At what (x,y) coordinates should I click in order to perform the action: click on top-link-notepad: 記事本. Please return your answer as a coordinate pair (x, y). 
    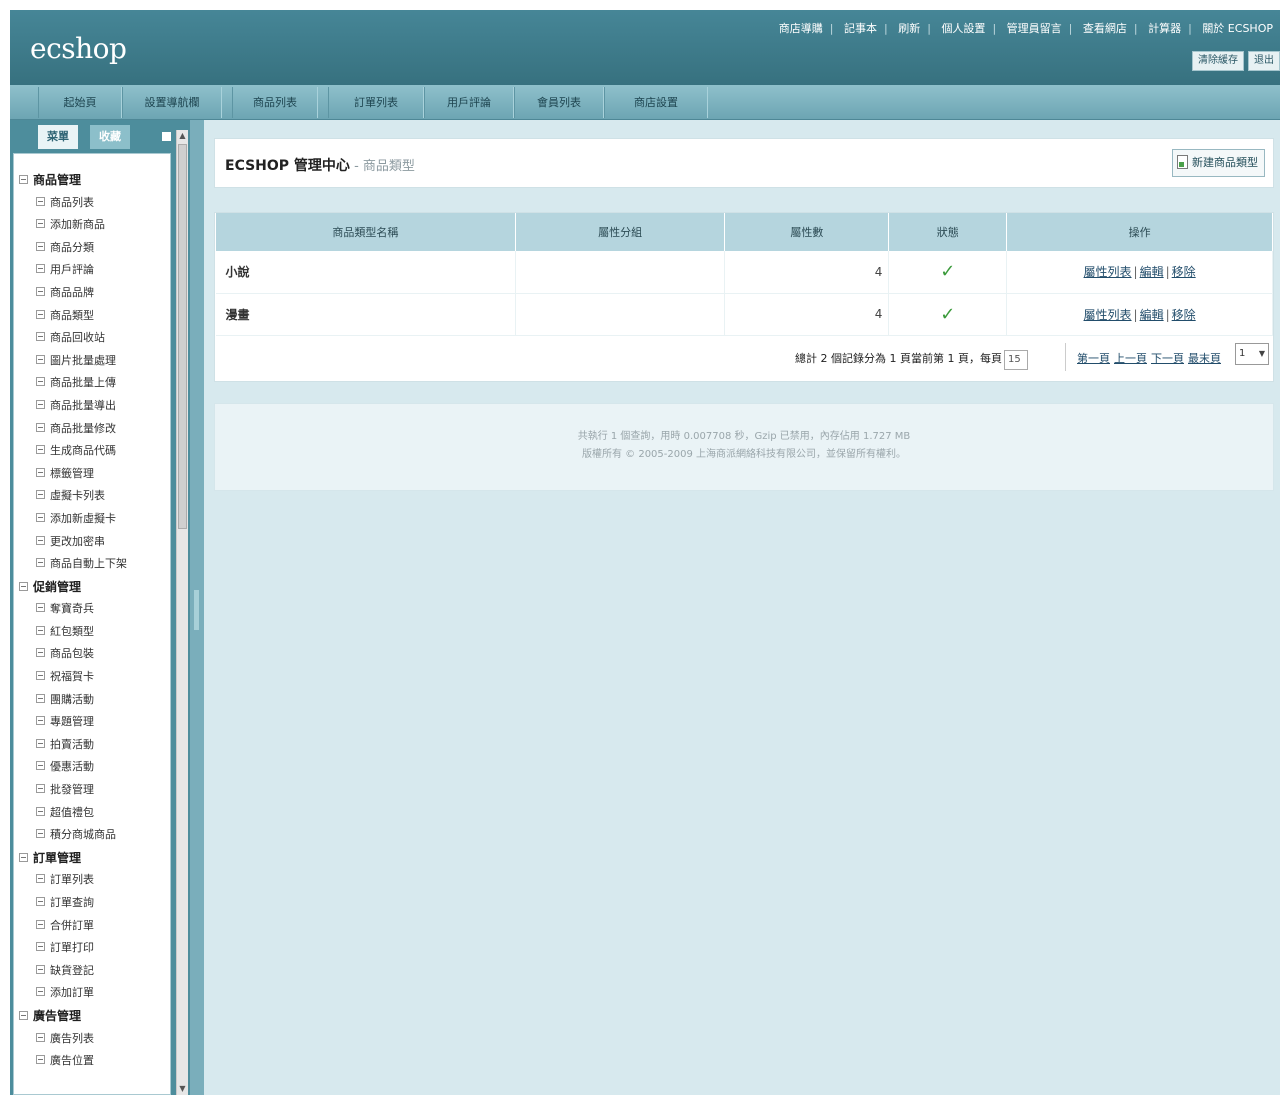
    Looking at the image, I should click on (860, 28).